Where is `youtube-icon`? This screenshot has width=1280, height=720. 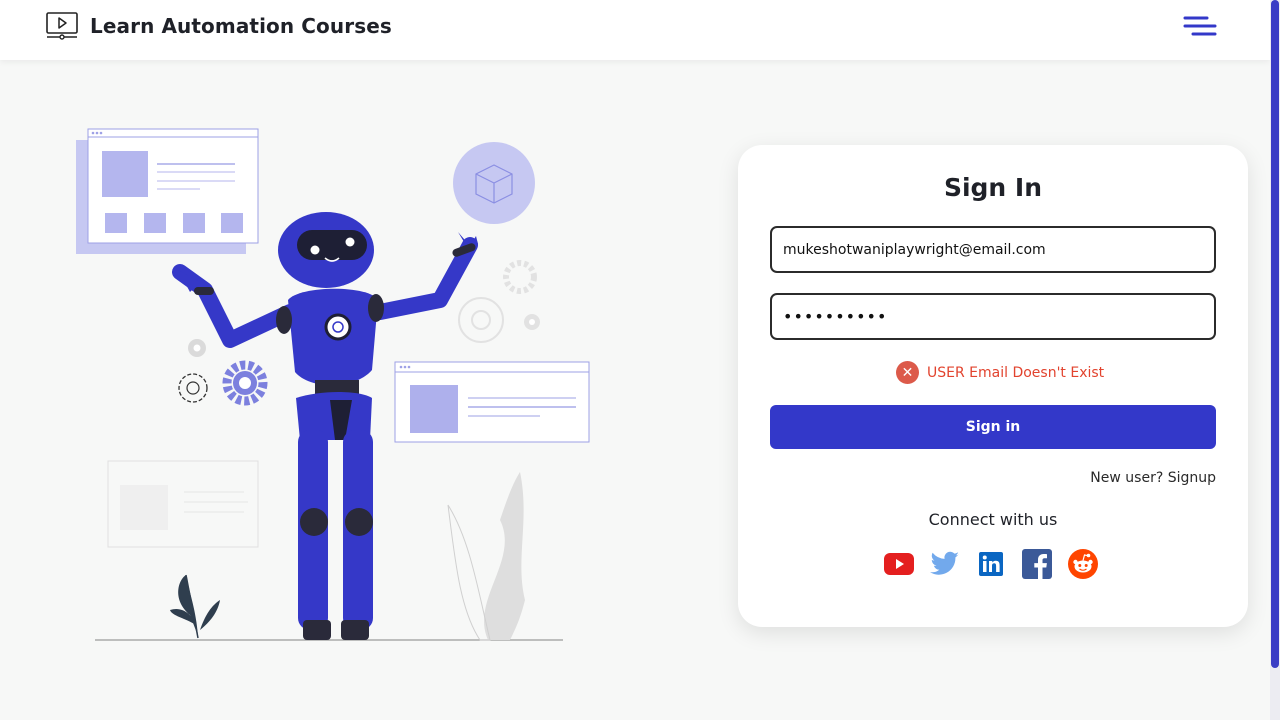
youtube-icon is located at coordinates (899, 564).